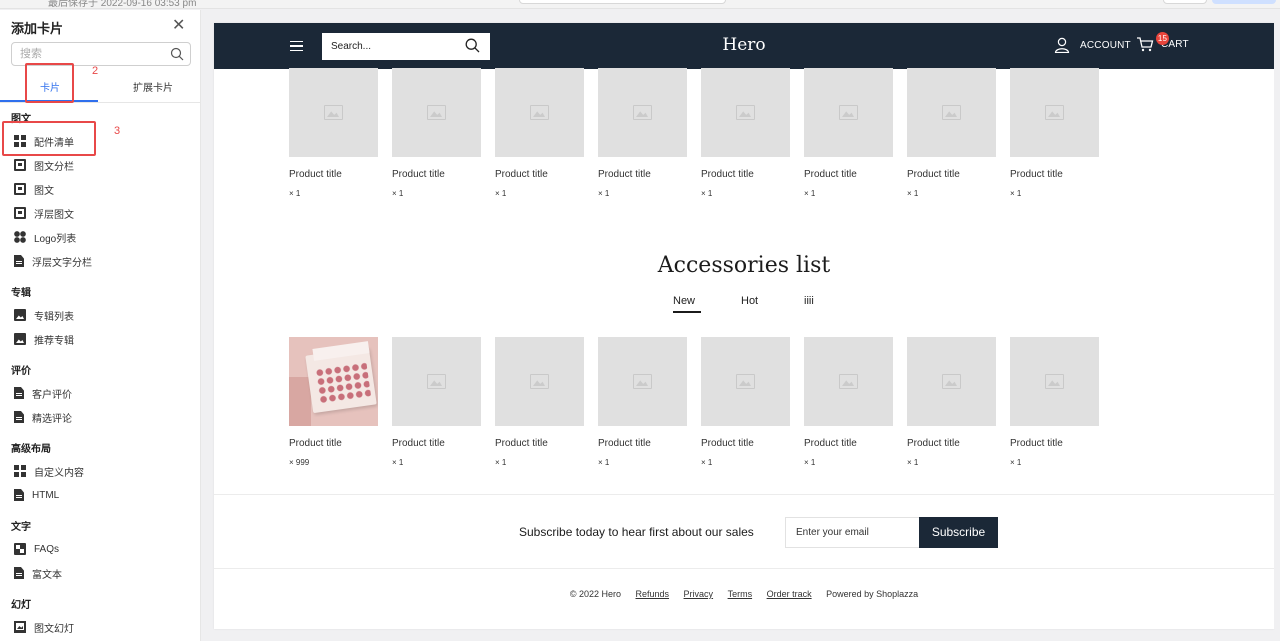  What do you see at coordinates (55, 239) in the screenshot?
I see `sidebar-item-label: Logo列表` at bounding box center [55, 239].